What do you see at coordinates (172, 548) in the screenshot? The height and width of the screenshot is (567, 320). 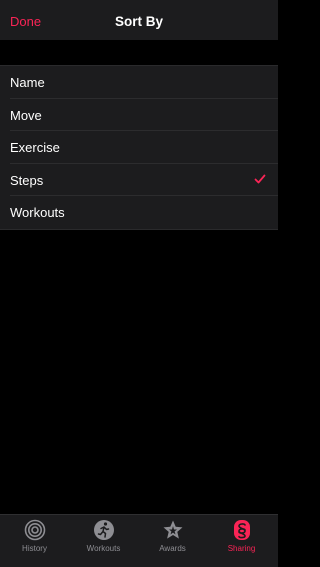 I see `tab-label: Awards` at bounding box center [172, 548].